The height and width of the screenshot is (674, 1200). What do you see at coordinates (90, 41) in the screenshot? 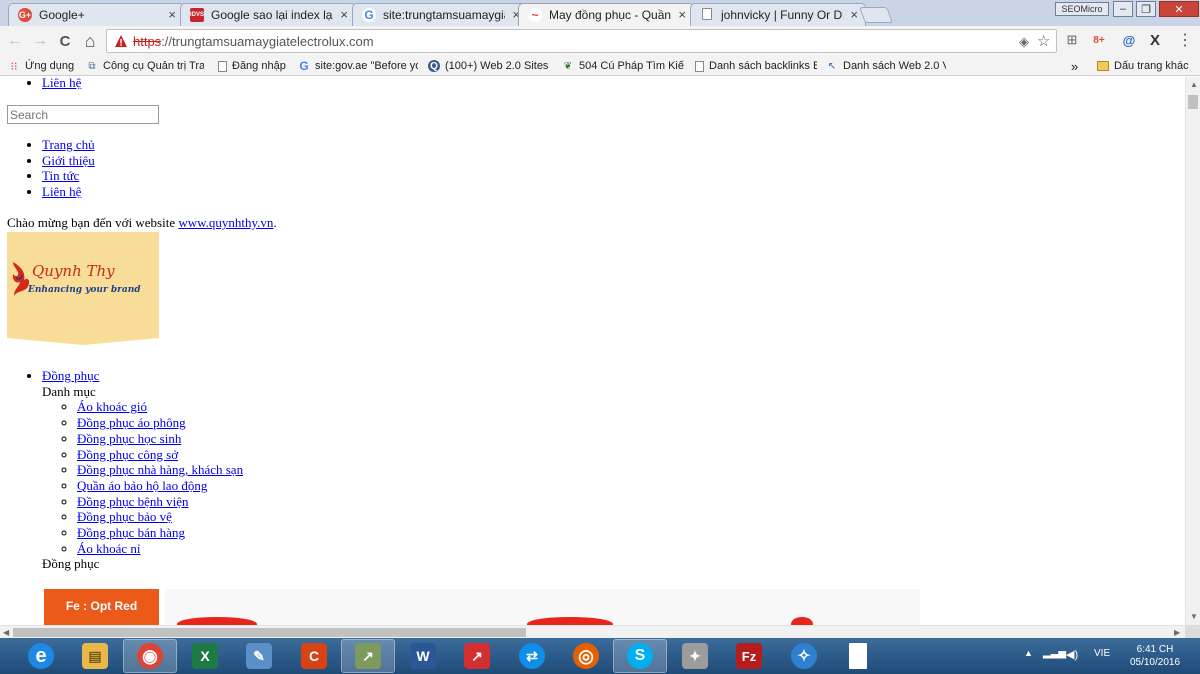
I see `home-button: ⌂` at bounding box center [90, 41].